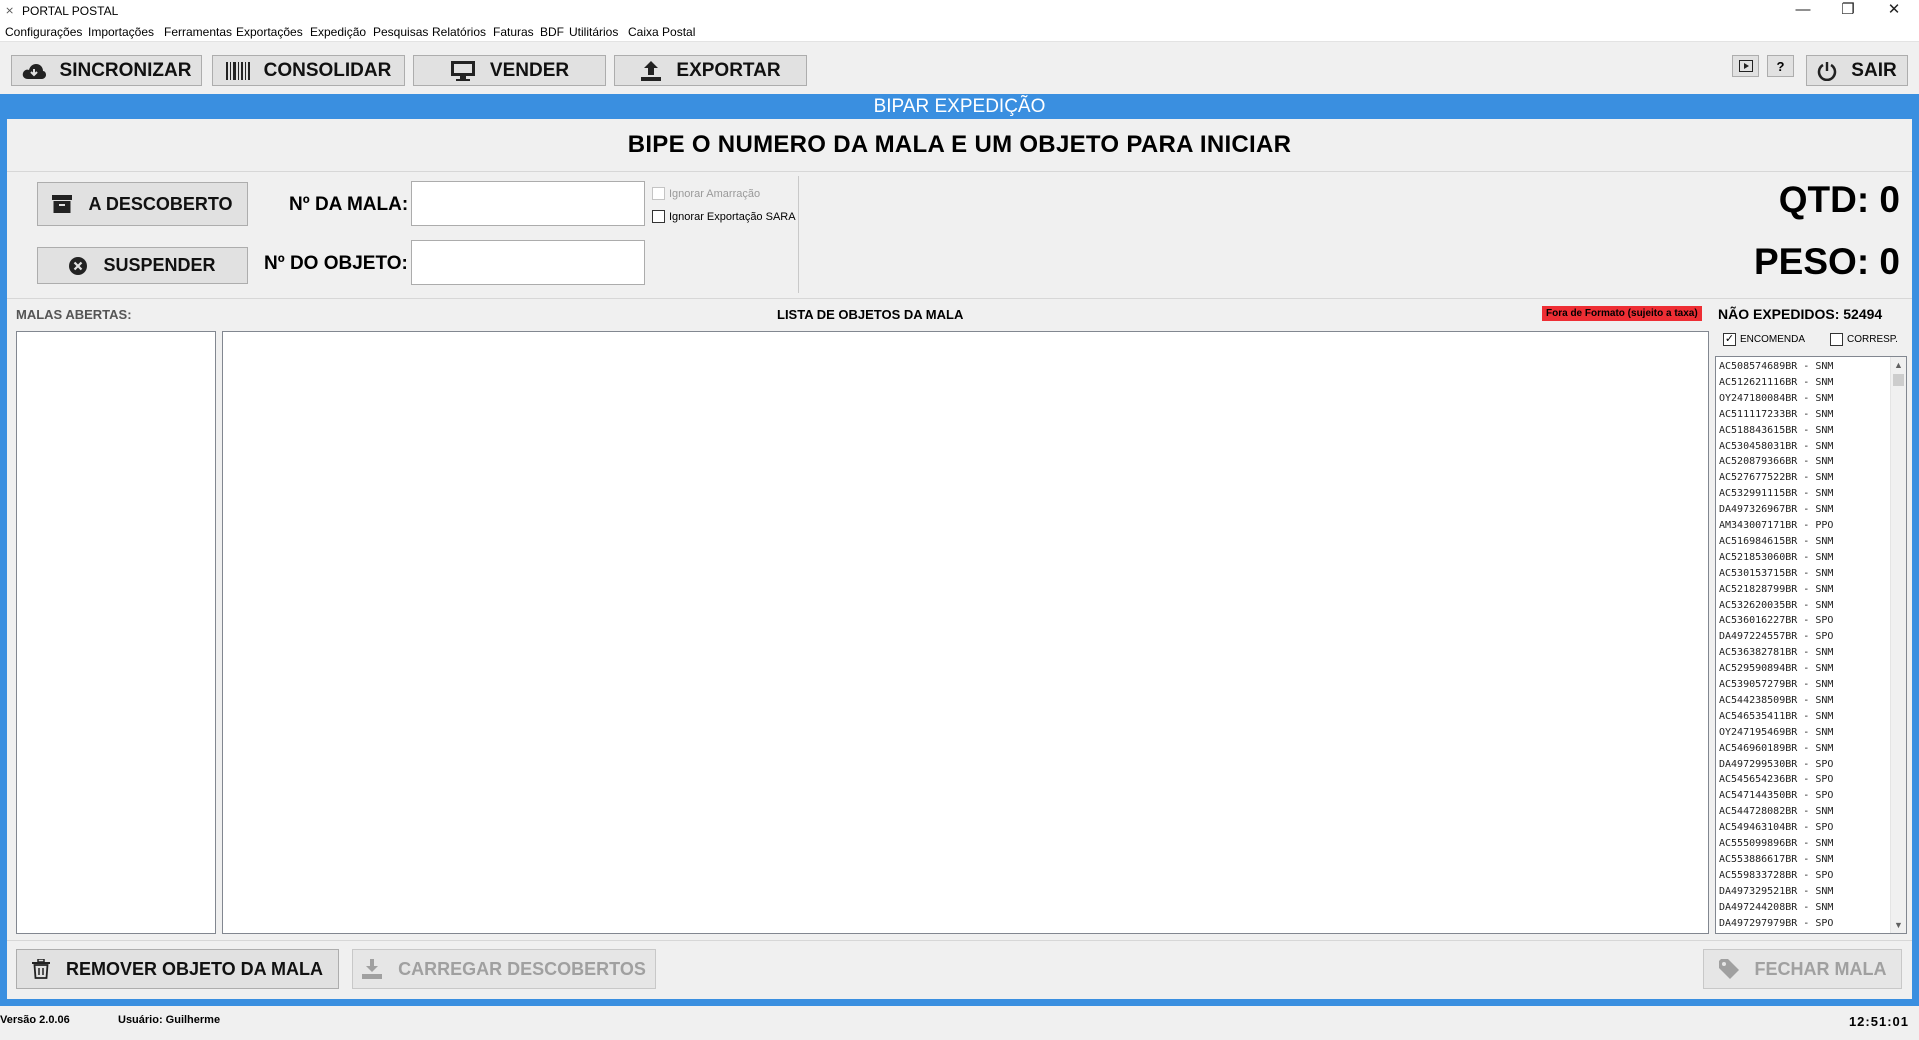 This screenshot has height=1040, width=1919. What do you see at coordinates (1800, 314) in the screenshot?
I see `nao-expedidos-count: NÃO EXPEDIDOS: 52494` at bounding box center [1800, 314].